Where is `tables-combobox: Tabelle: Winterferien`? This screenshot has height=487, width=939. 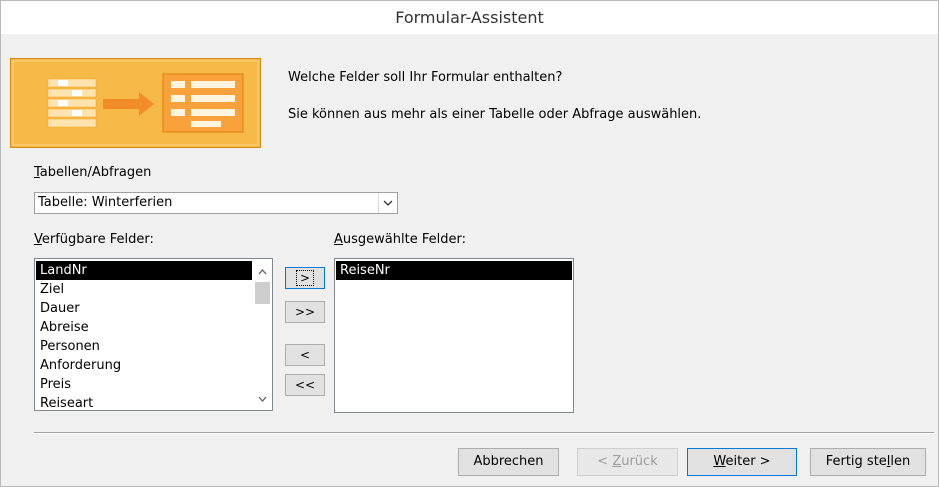 tables-combobox: Tabelle: Winterferien is located at coordinates (216, 203).